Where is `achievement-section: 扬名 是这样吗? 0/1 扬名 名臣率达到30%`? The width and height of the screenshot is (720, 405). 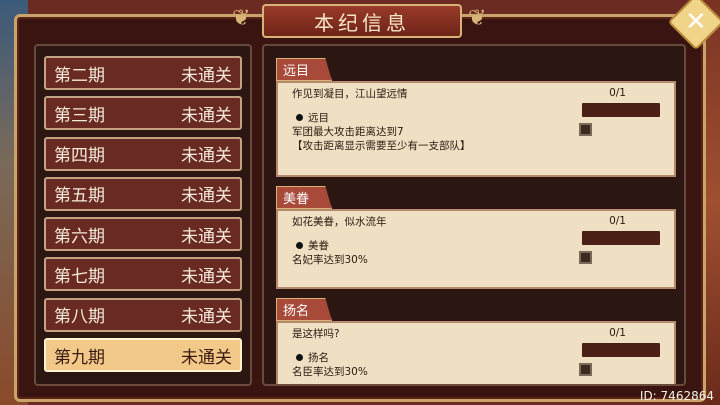 achievement-section: 扬名 是这样吗? 0/1 扬名 名臣率达到30% is located at coordinates (476, 341).